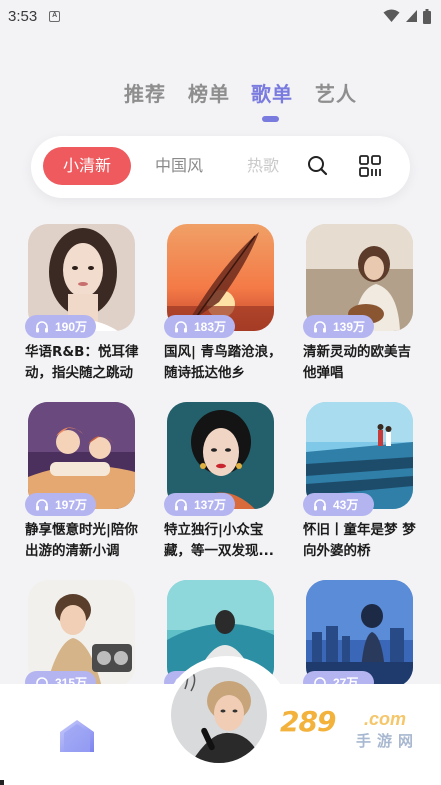 Image resolution: width=441 pixels, height=785 pixels. I want to click on home-icon, so click(77, 735).